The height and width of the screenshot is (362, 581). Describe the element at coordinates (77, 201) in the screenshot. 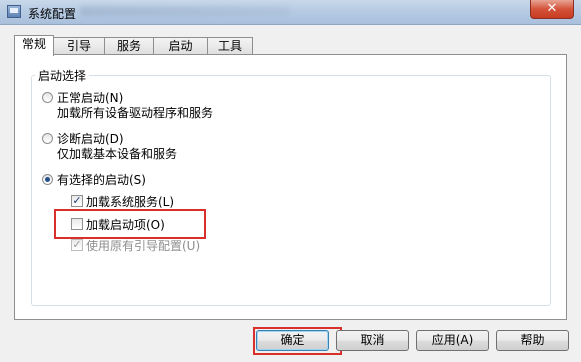

I see `load-system-services-checkbox: ✓` at that location.